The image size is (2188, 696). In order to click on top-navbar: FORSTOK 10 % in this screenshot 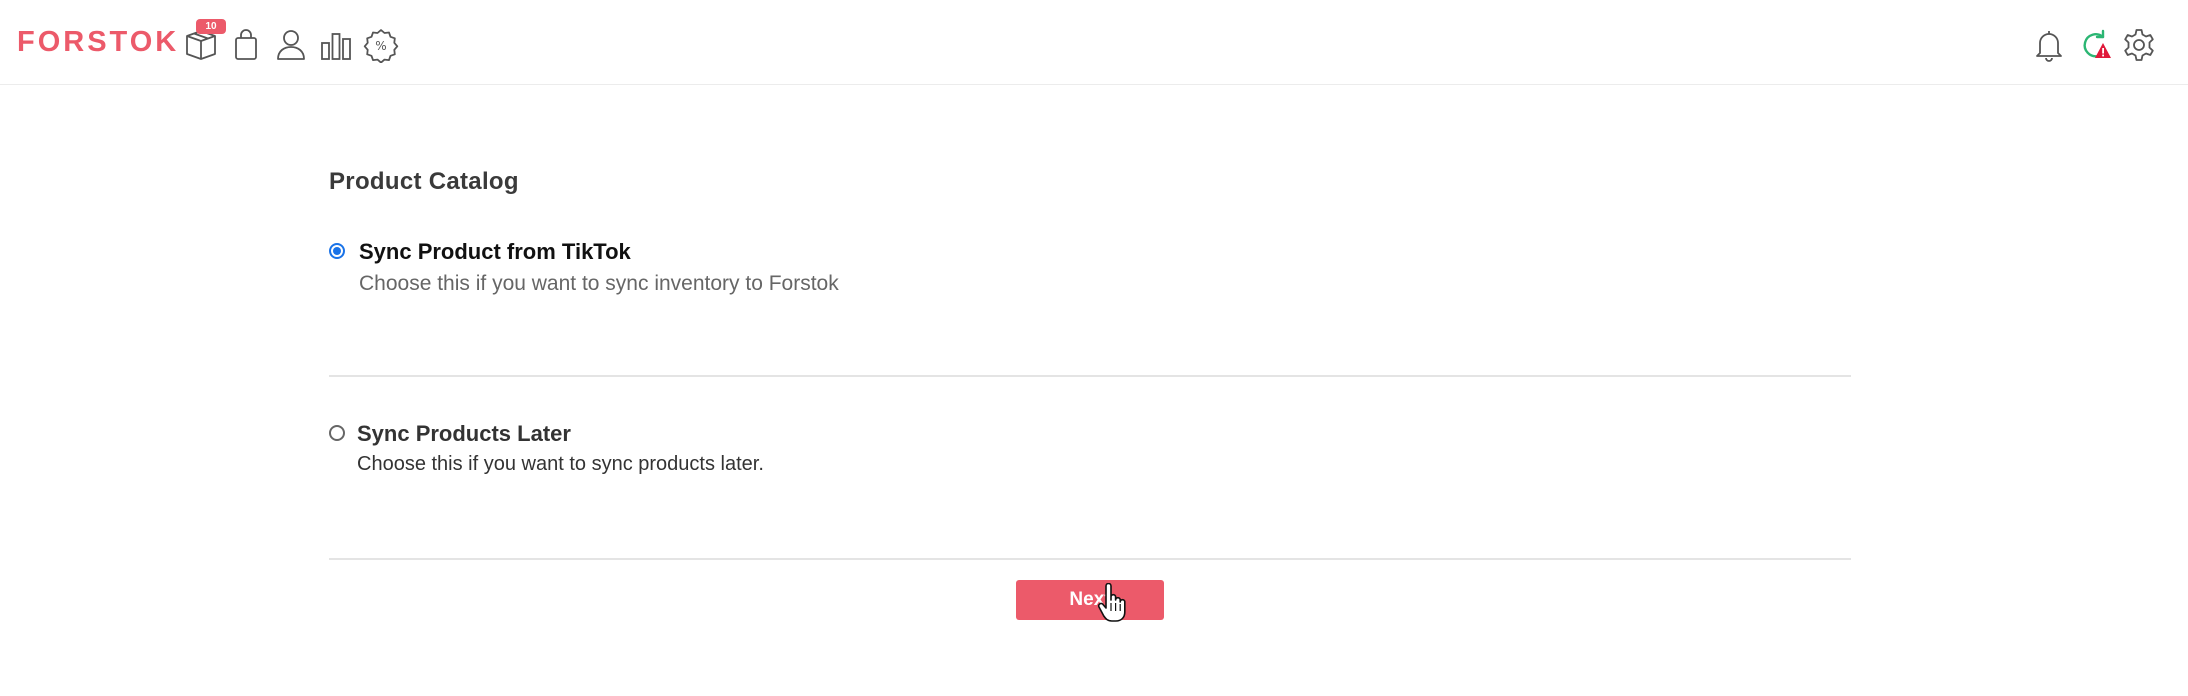, I will do `click(1094, 42)`.